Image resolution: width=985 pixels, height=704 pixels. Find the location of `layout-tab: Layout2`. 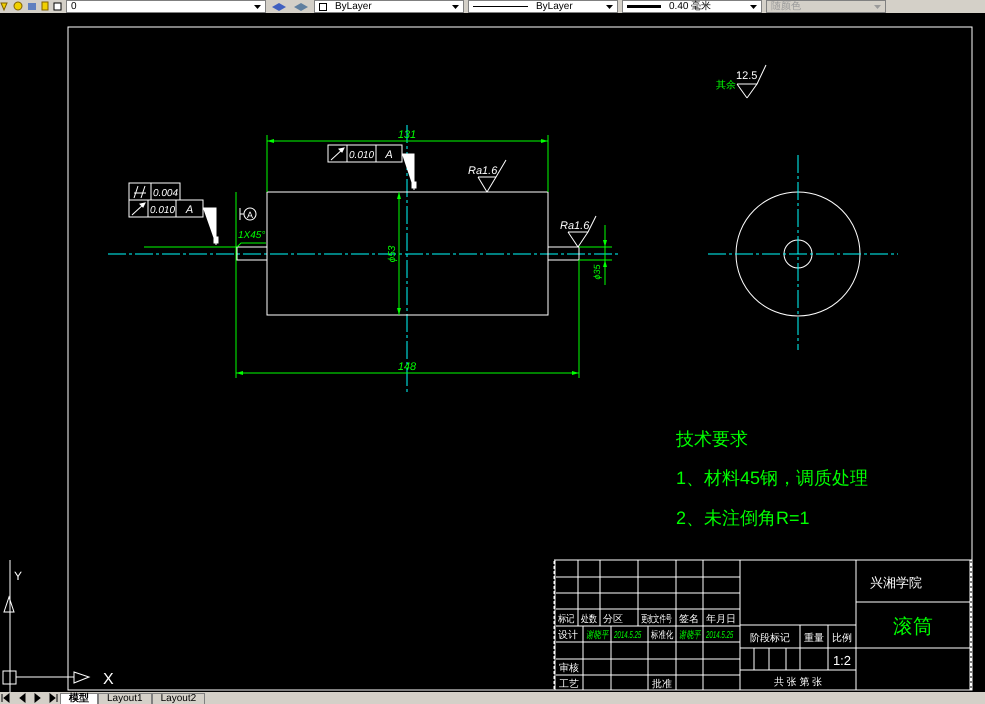

layout-tab: Layout2 is located at coordinates (179, 698).